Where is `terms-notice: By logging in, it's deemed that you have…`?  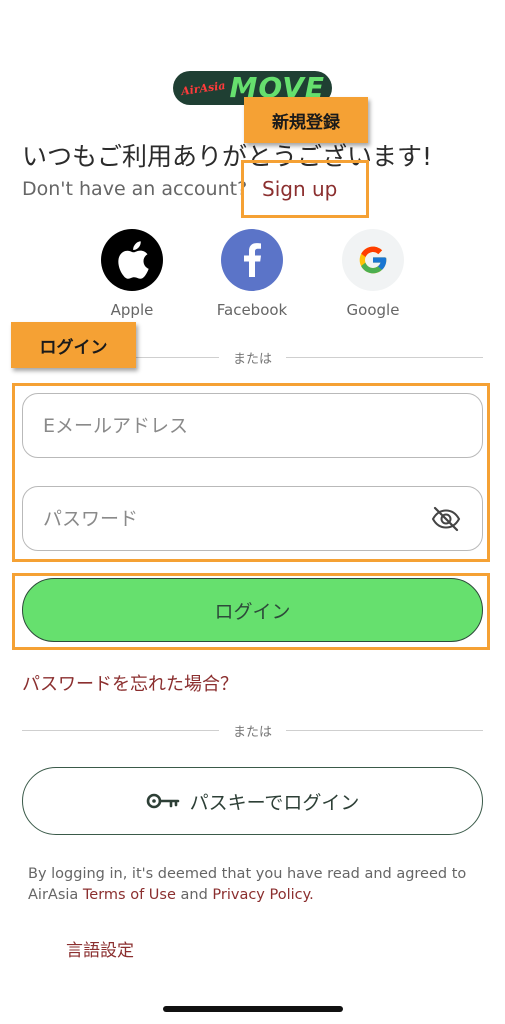 terms-notice: By logging in, it's deemed that you have… is located at coordinates (254, 885).